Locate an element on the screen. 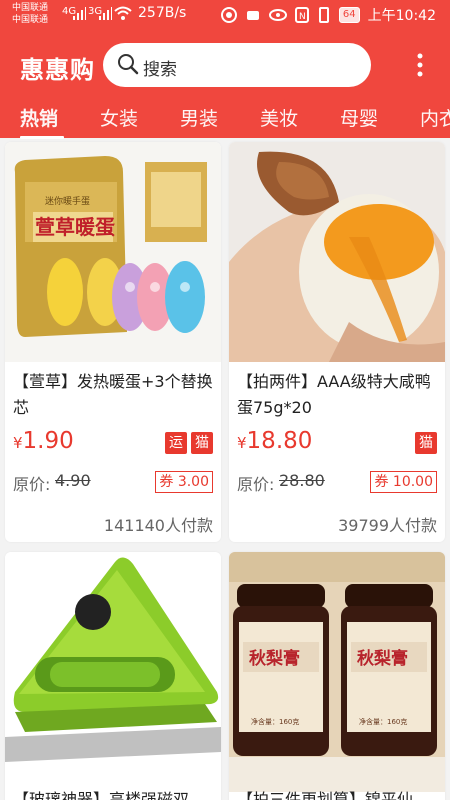 Image resolution: width=450 pixels, height=800 pixels. signal-bars-icon is located at coordinates (79, 13).